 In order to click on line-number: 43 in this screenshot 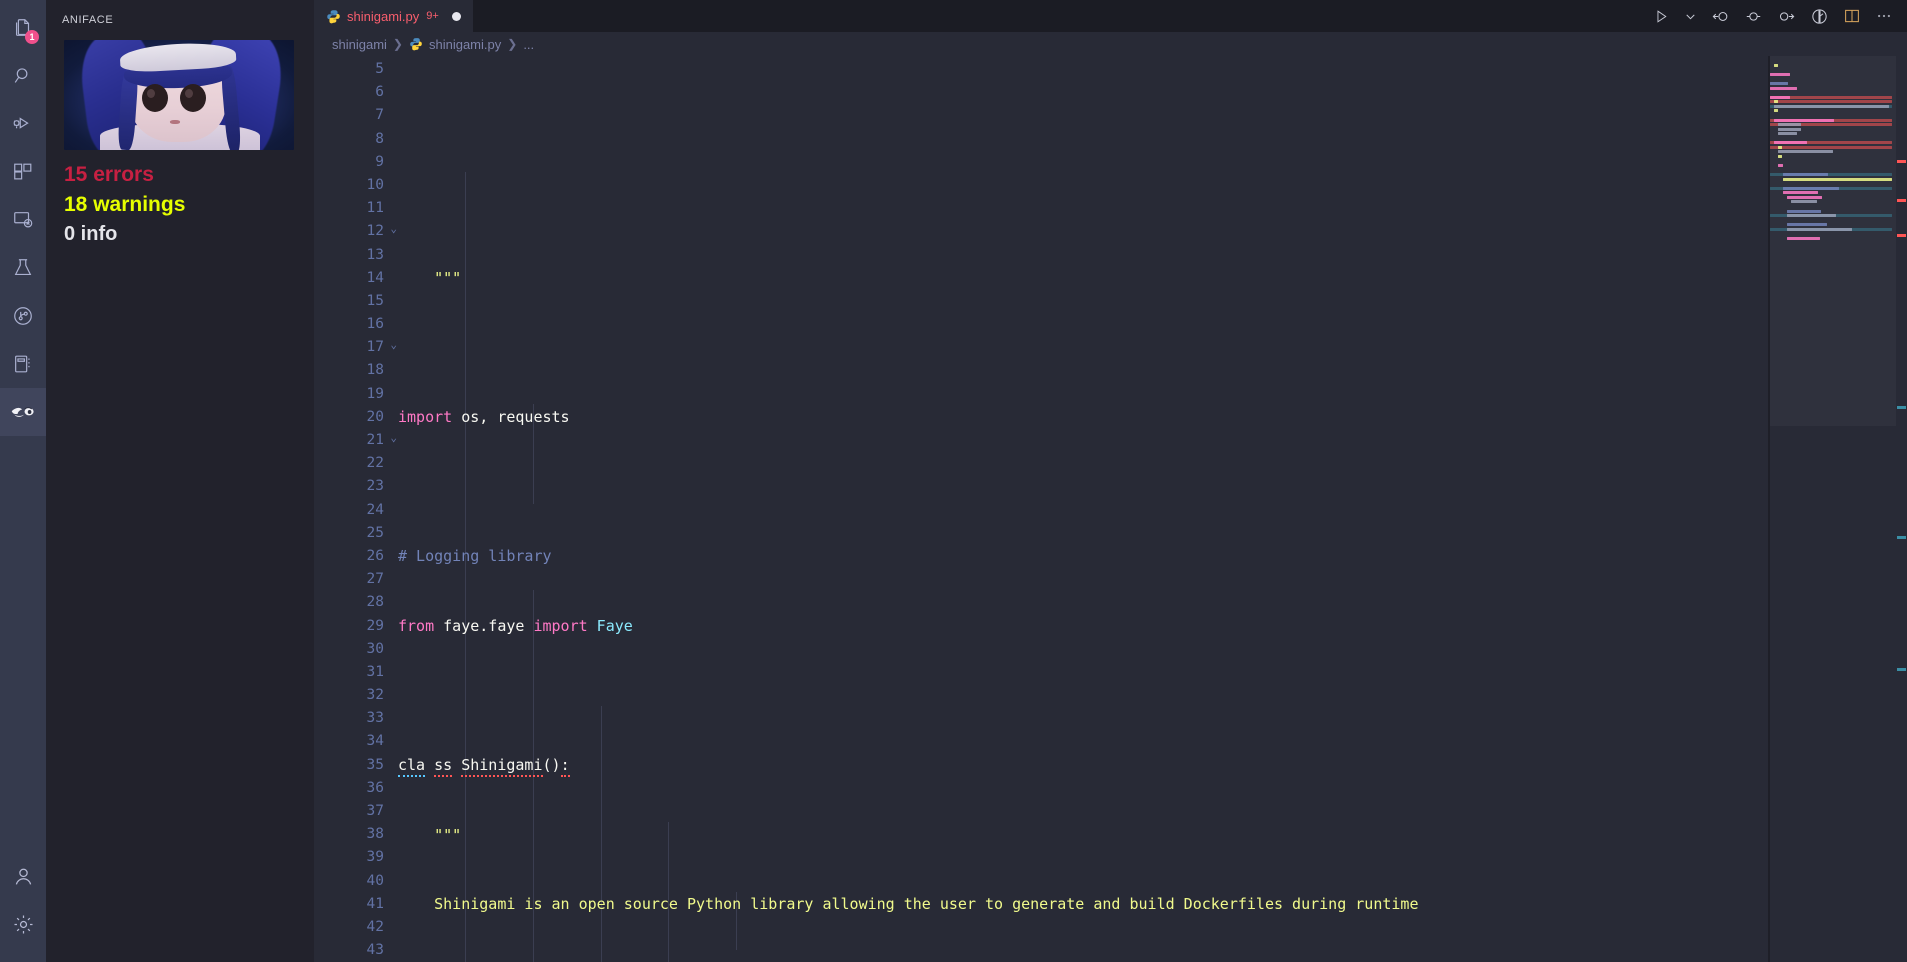, I will do `click(375, 950)`.